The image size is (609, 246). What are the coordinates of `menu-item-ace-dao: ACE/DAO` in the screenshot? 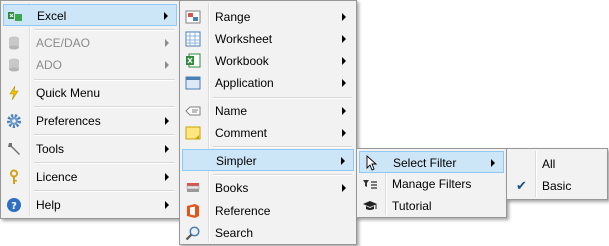 It's located at (90, 43).